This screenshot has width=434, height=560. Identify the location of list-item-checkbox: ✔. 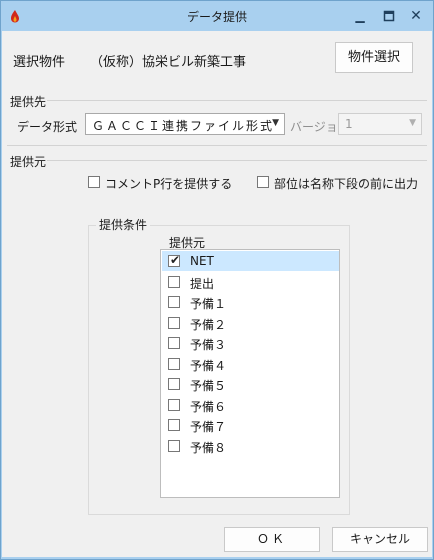
(174, 260).